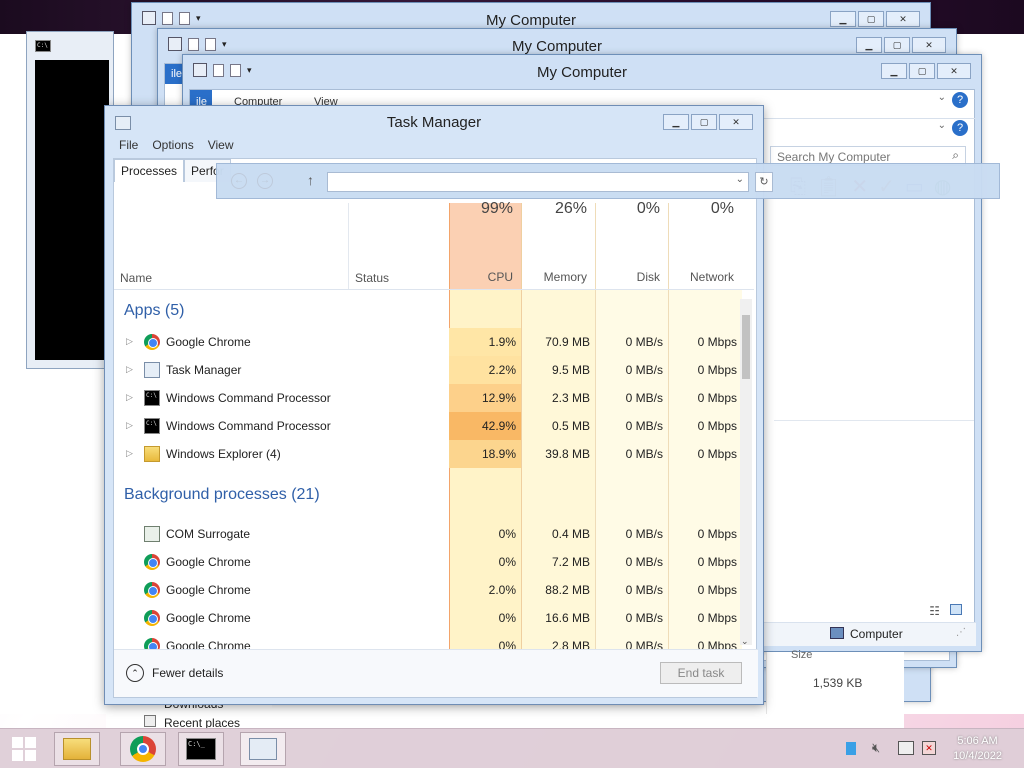  I want to click on help-icon-2: ?, so click(960, 128).